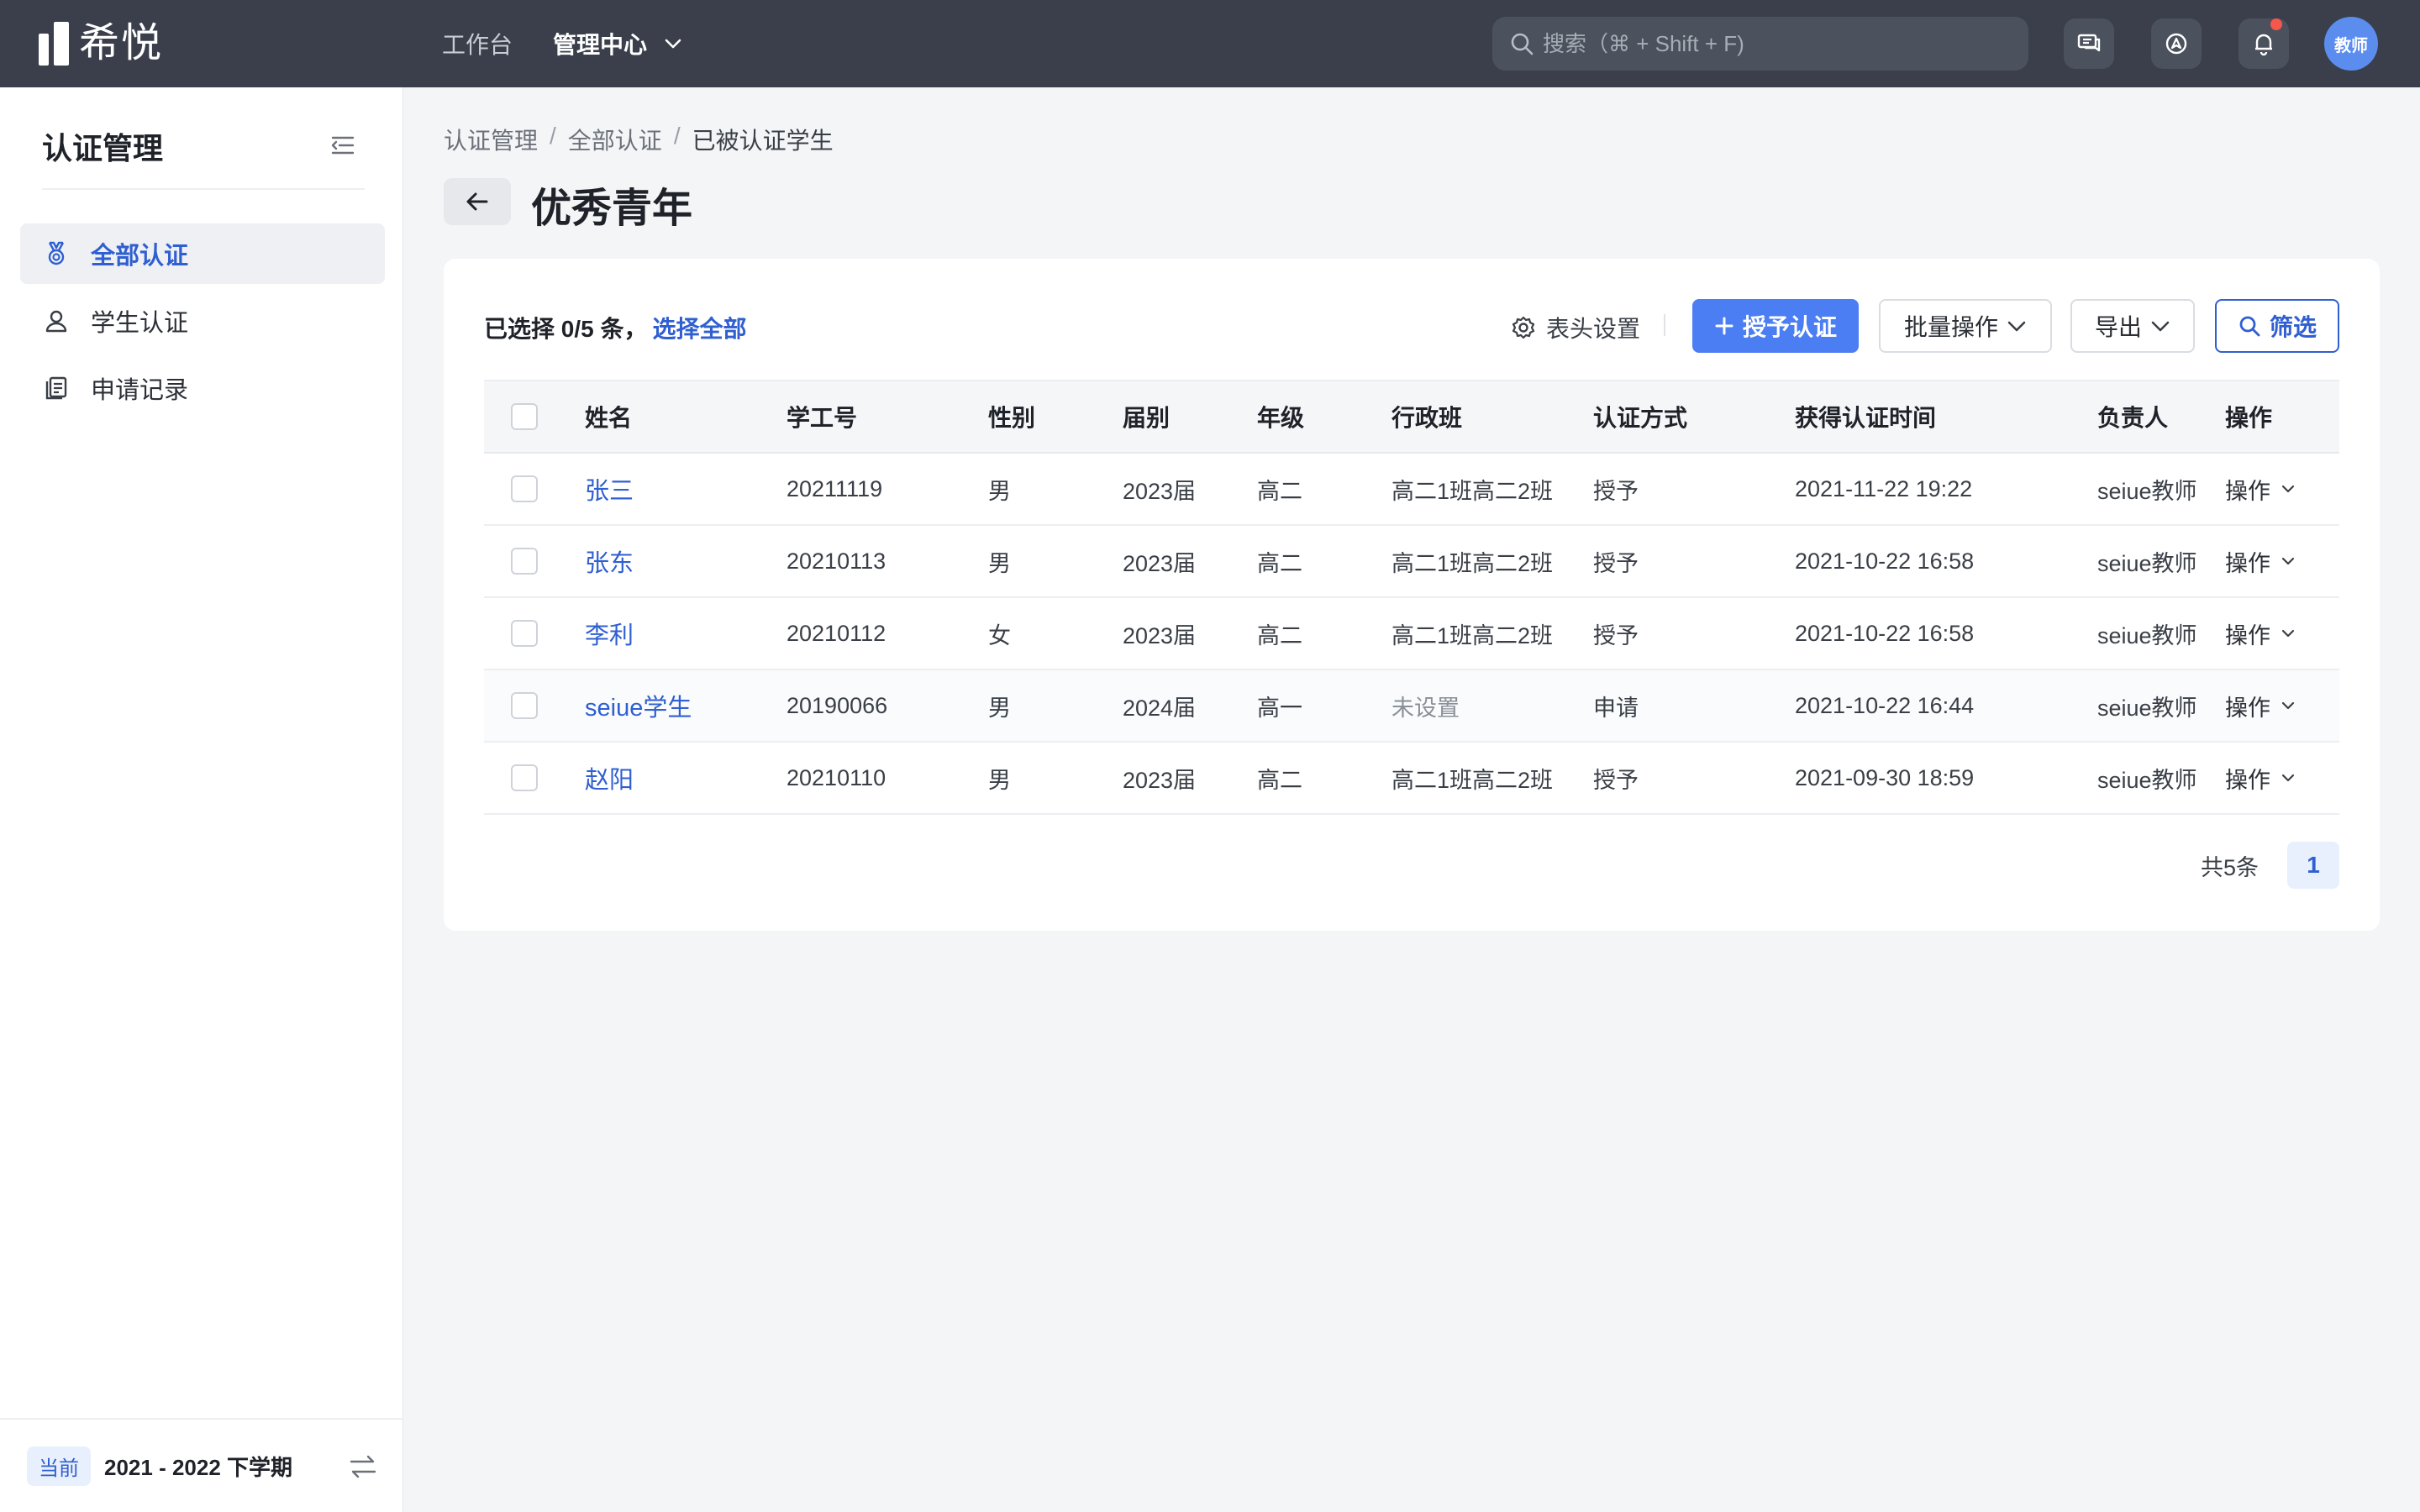 The image size is (2420, 1512). Describe the element at coordinates (2176, 43) in the screenshot. I see `app-center-button` at that location.